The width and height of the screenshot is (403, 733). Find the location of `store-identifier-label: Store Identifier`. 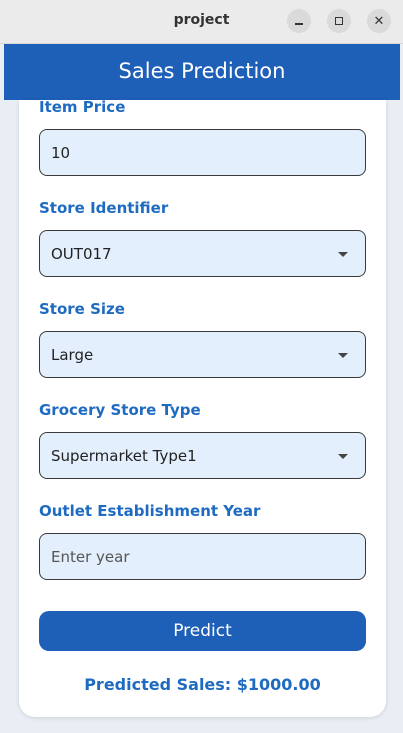

store-identifier-label: Store Identifier is located at coordinates (104, 208).